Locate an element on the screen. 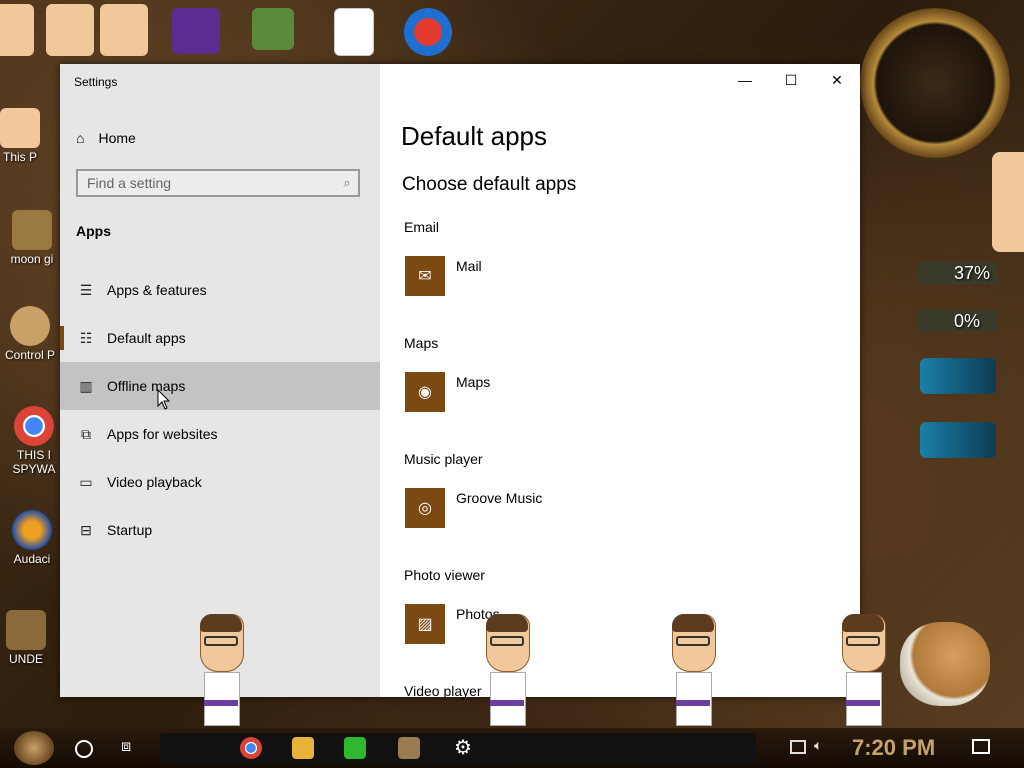  notes-icon is located at coordinates (355, 748).